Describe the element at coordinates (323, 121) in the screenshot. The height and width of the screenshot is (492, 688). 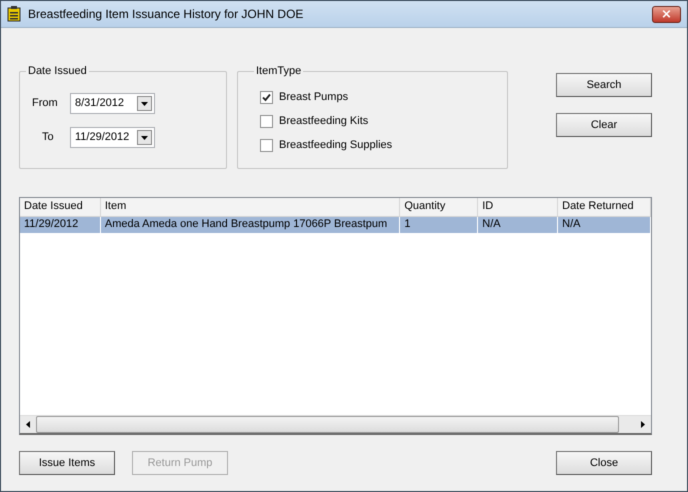
I see `checkbox-label: Breastfeeding Kits` at that location.